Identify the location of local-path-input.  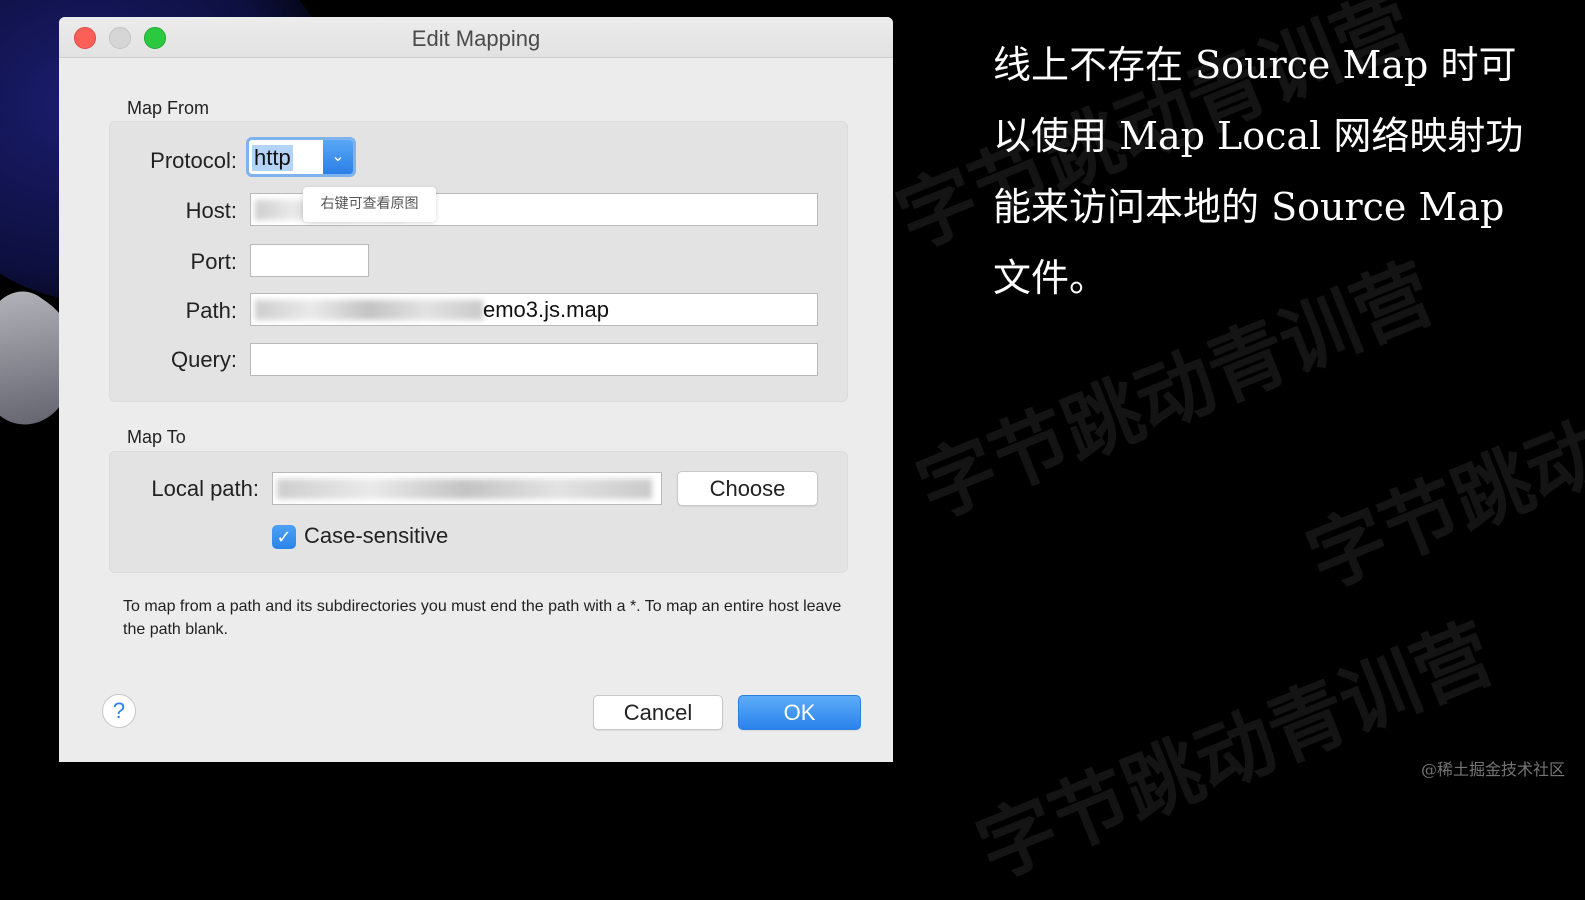
(467, 488).